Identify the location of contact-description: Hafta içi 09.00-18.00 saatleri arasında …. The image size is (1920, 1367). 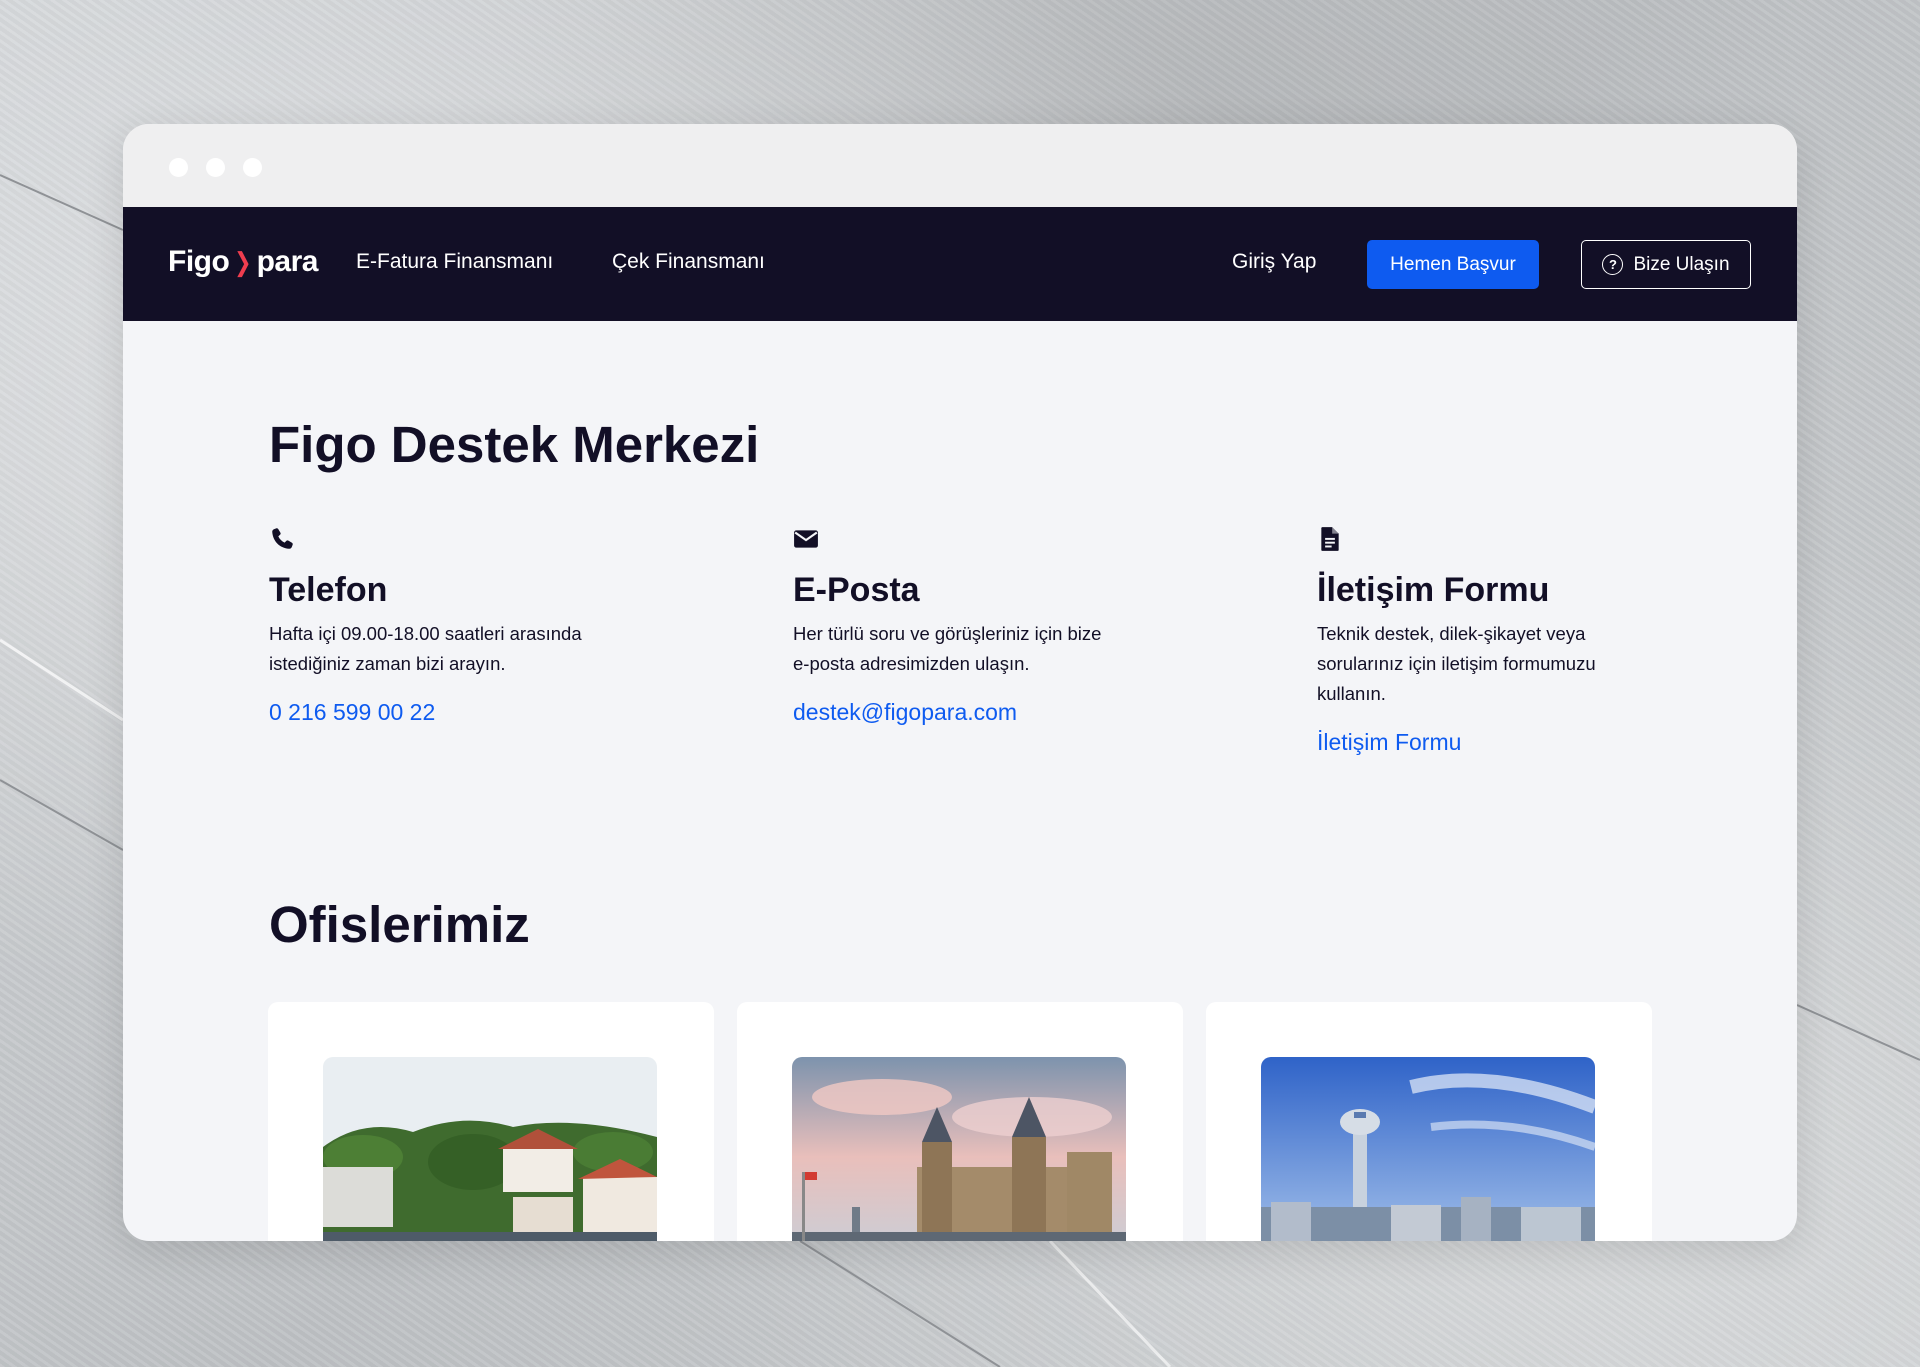
(425, 648).